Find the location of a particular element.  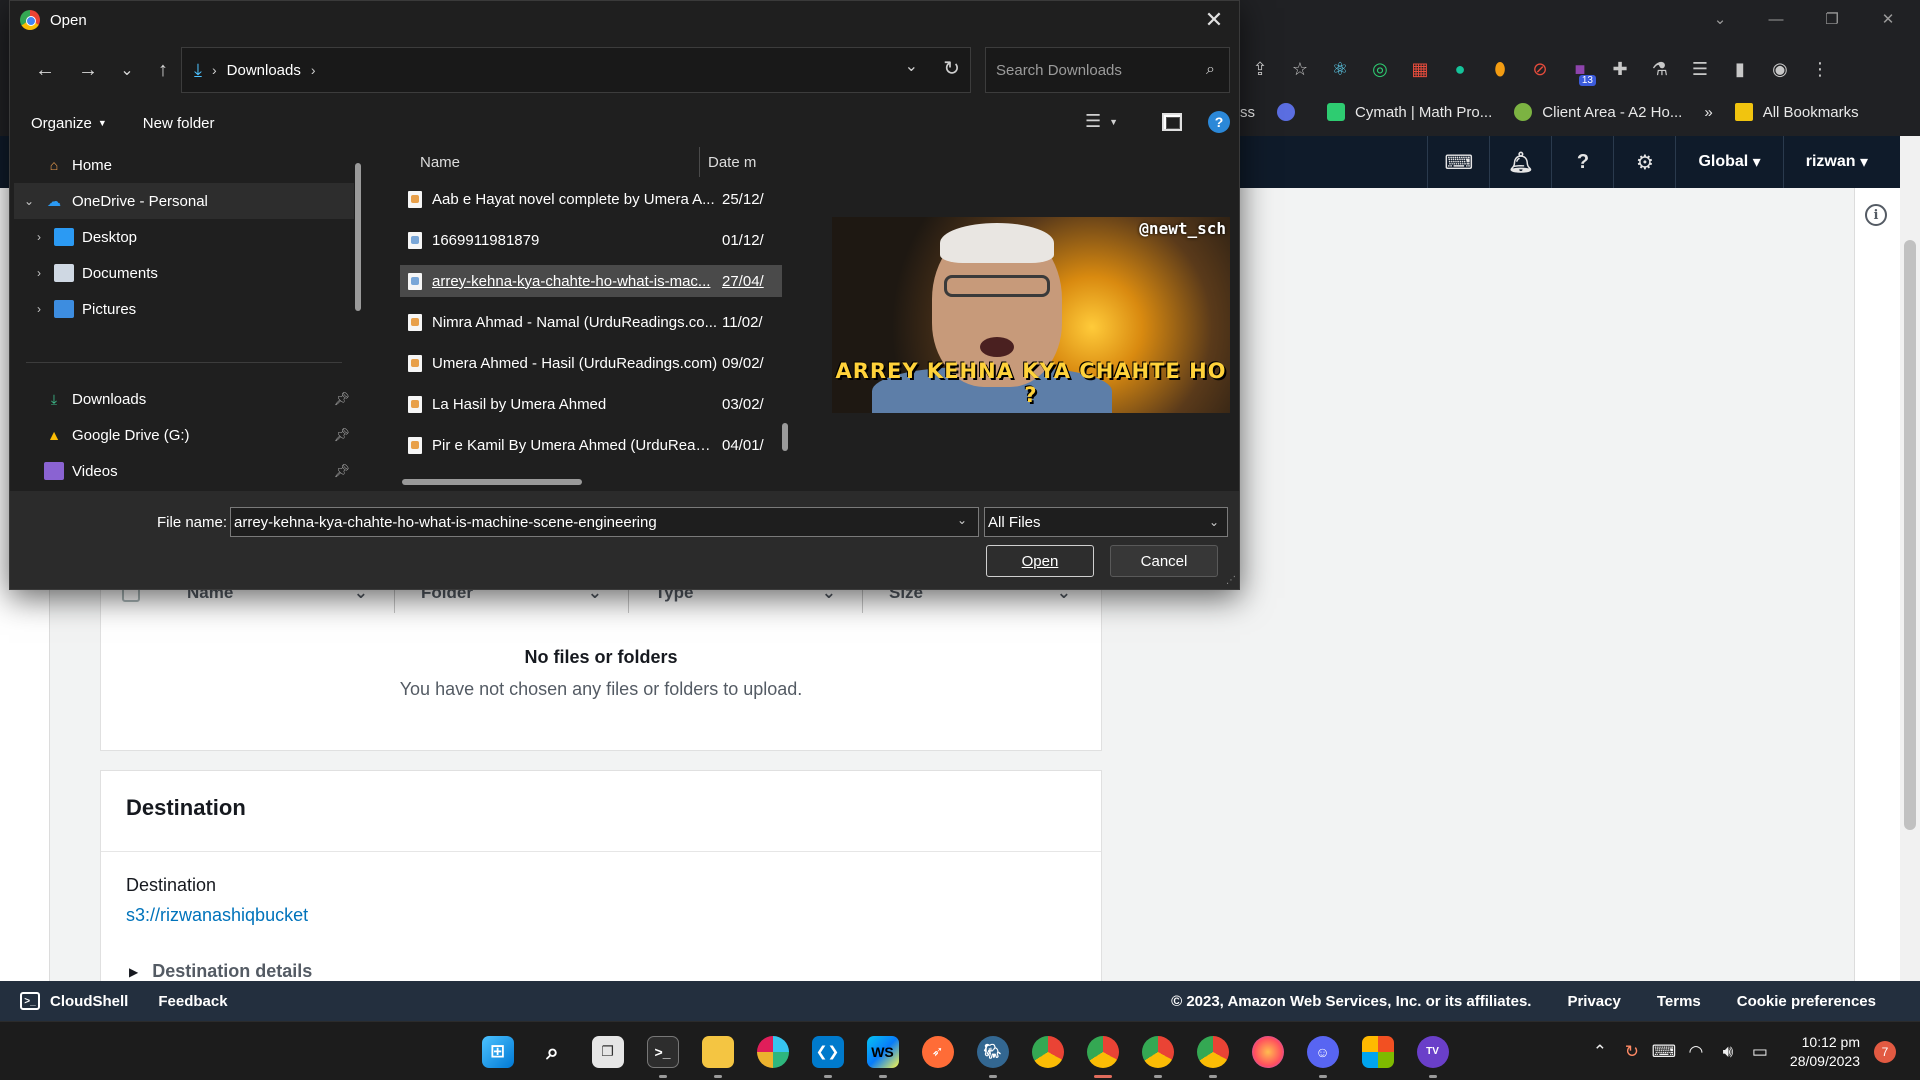

destination-details-toggle: ▶ Destination details is located at coordinates (220, 971).